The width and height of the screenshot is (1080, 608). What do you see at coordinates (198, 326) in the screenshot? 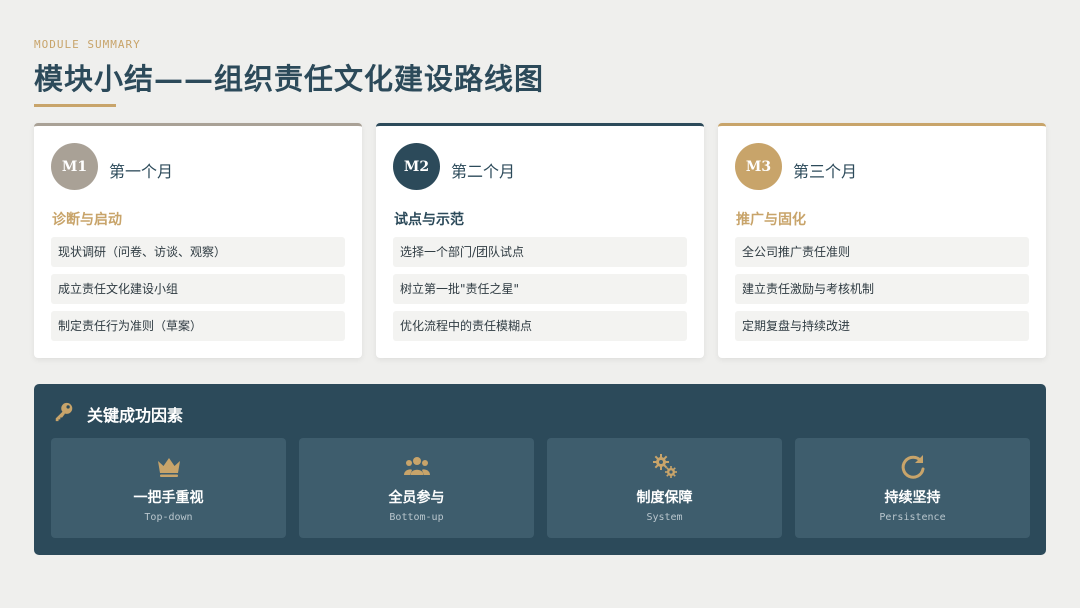
I see `list-item: 制定责任行为准则（草案）` at bounding box center [198, 326].